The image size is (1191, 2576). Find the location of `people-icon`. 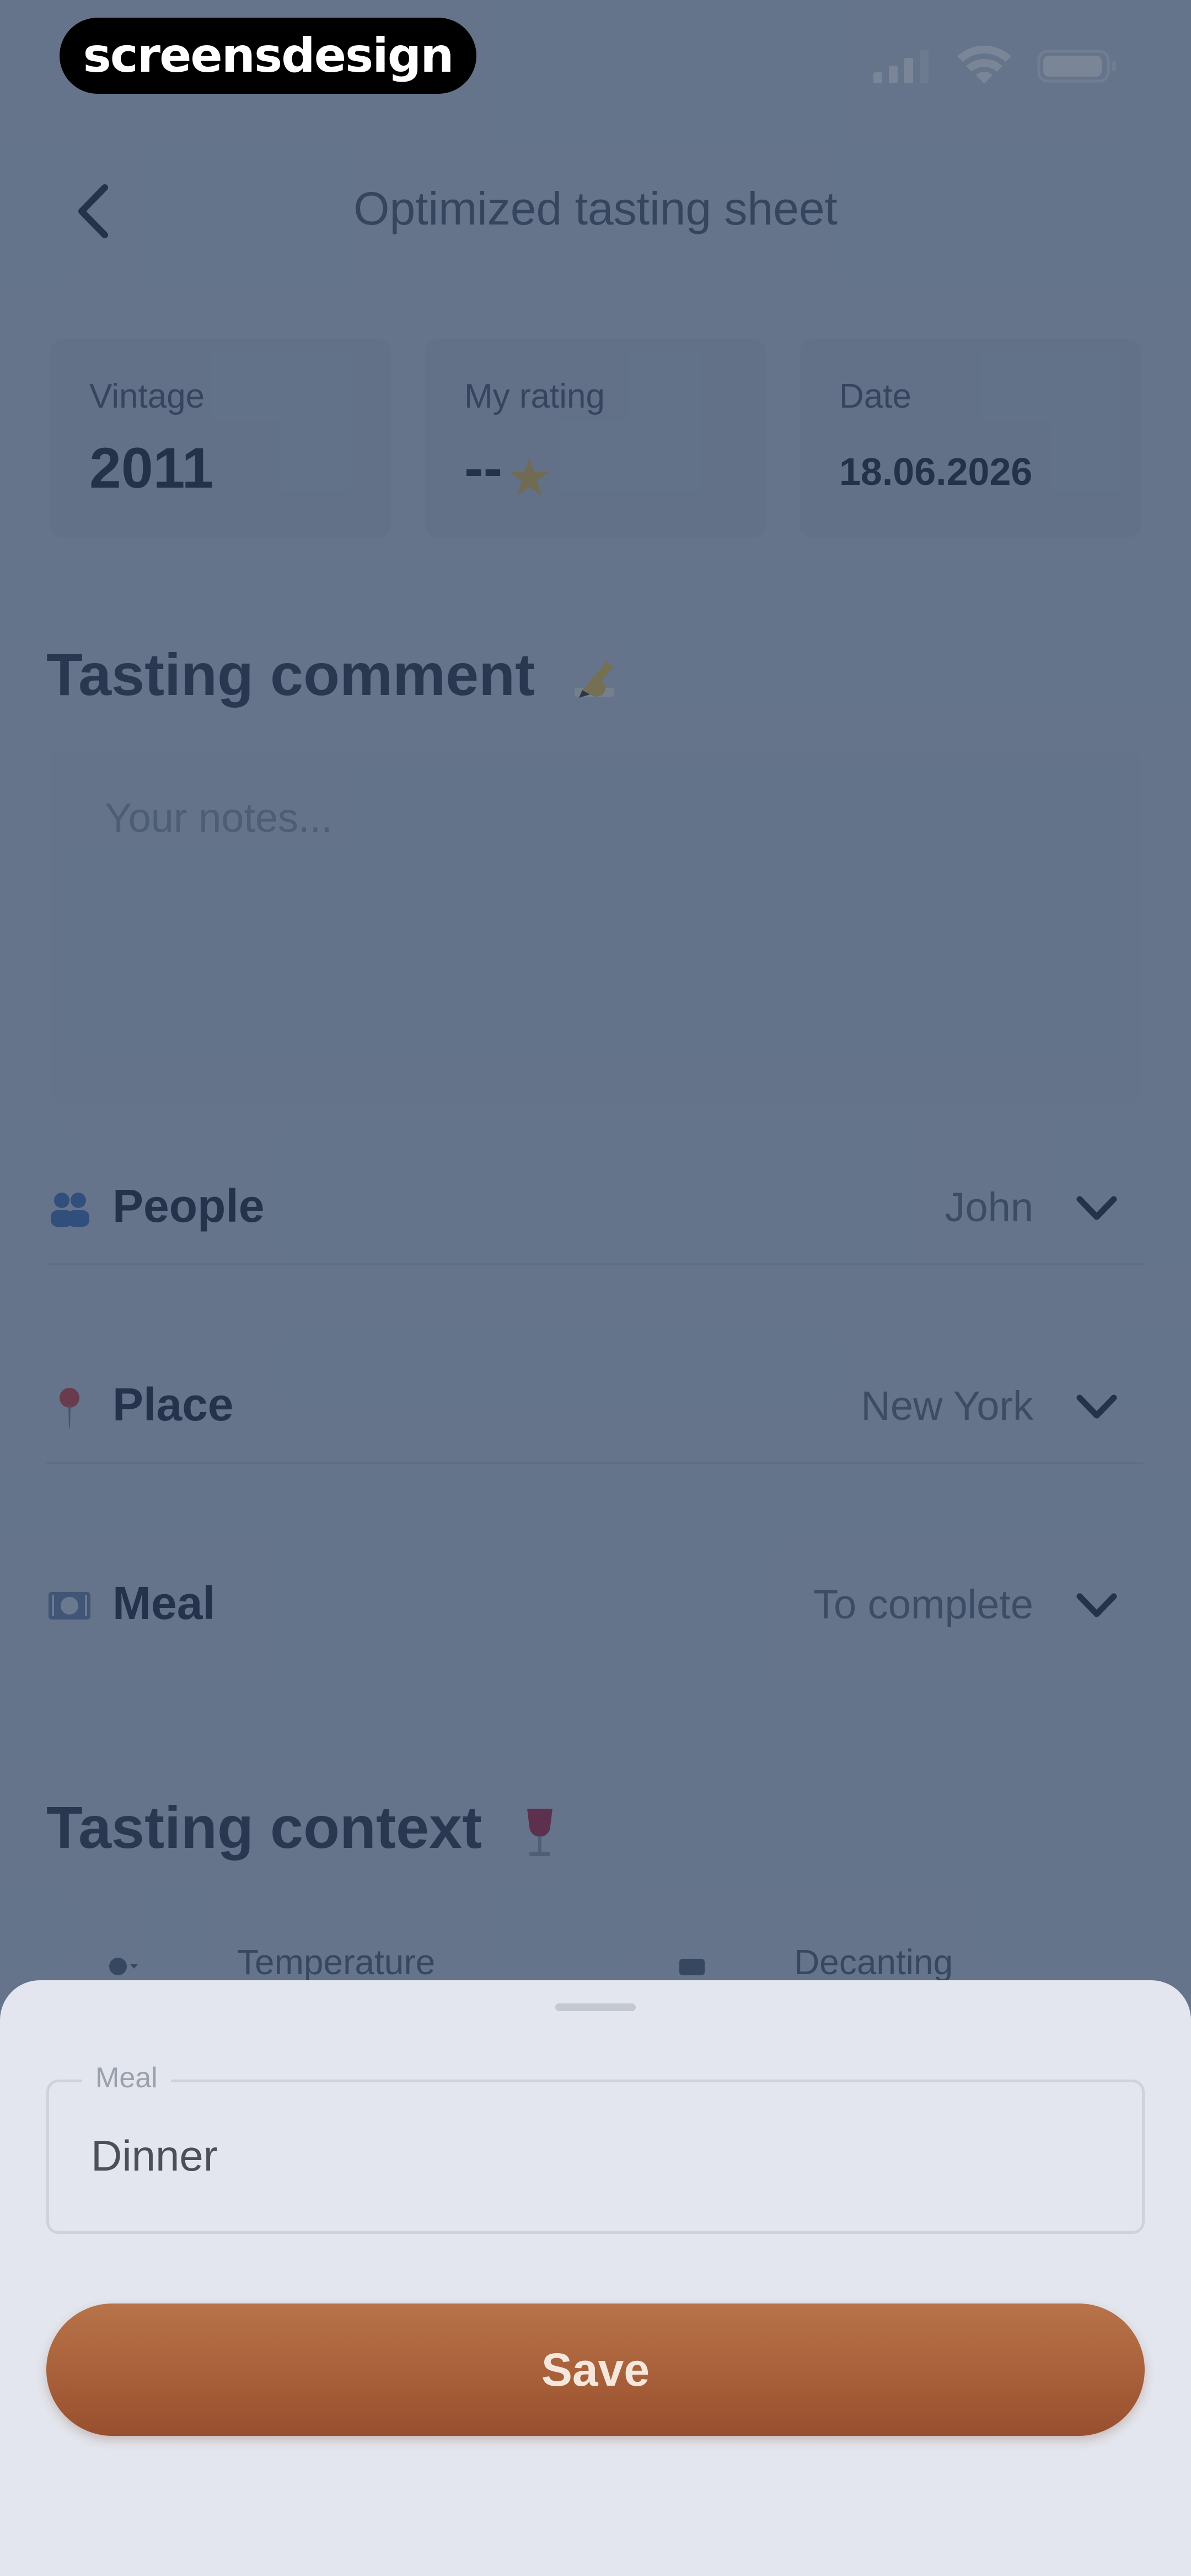

people-icon is located at coordinates (70, 1210).